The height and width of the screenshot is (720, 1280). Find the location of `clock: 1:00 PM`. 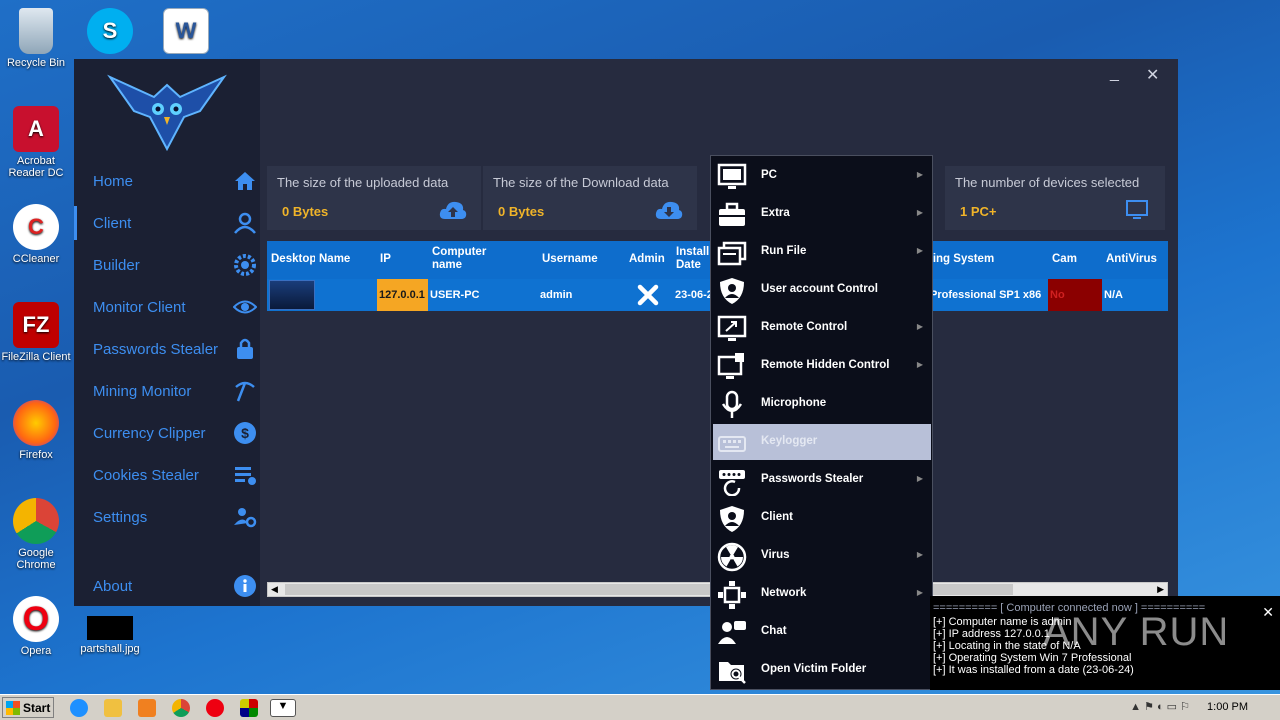

clock: 1:00 PM is located at coordinates (1227, 707).